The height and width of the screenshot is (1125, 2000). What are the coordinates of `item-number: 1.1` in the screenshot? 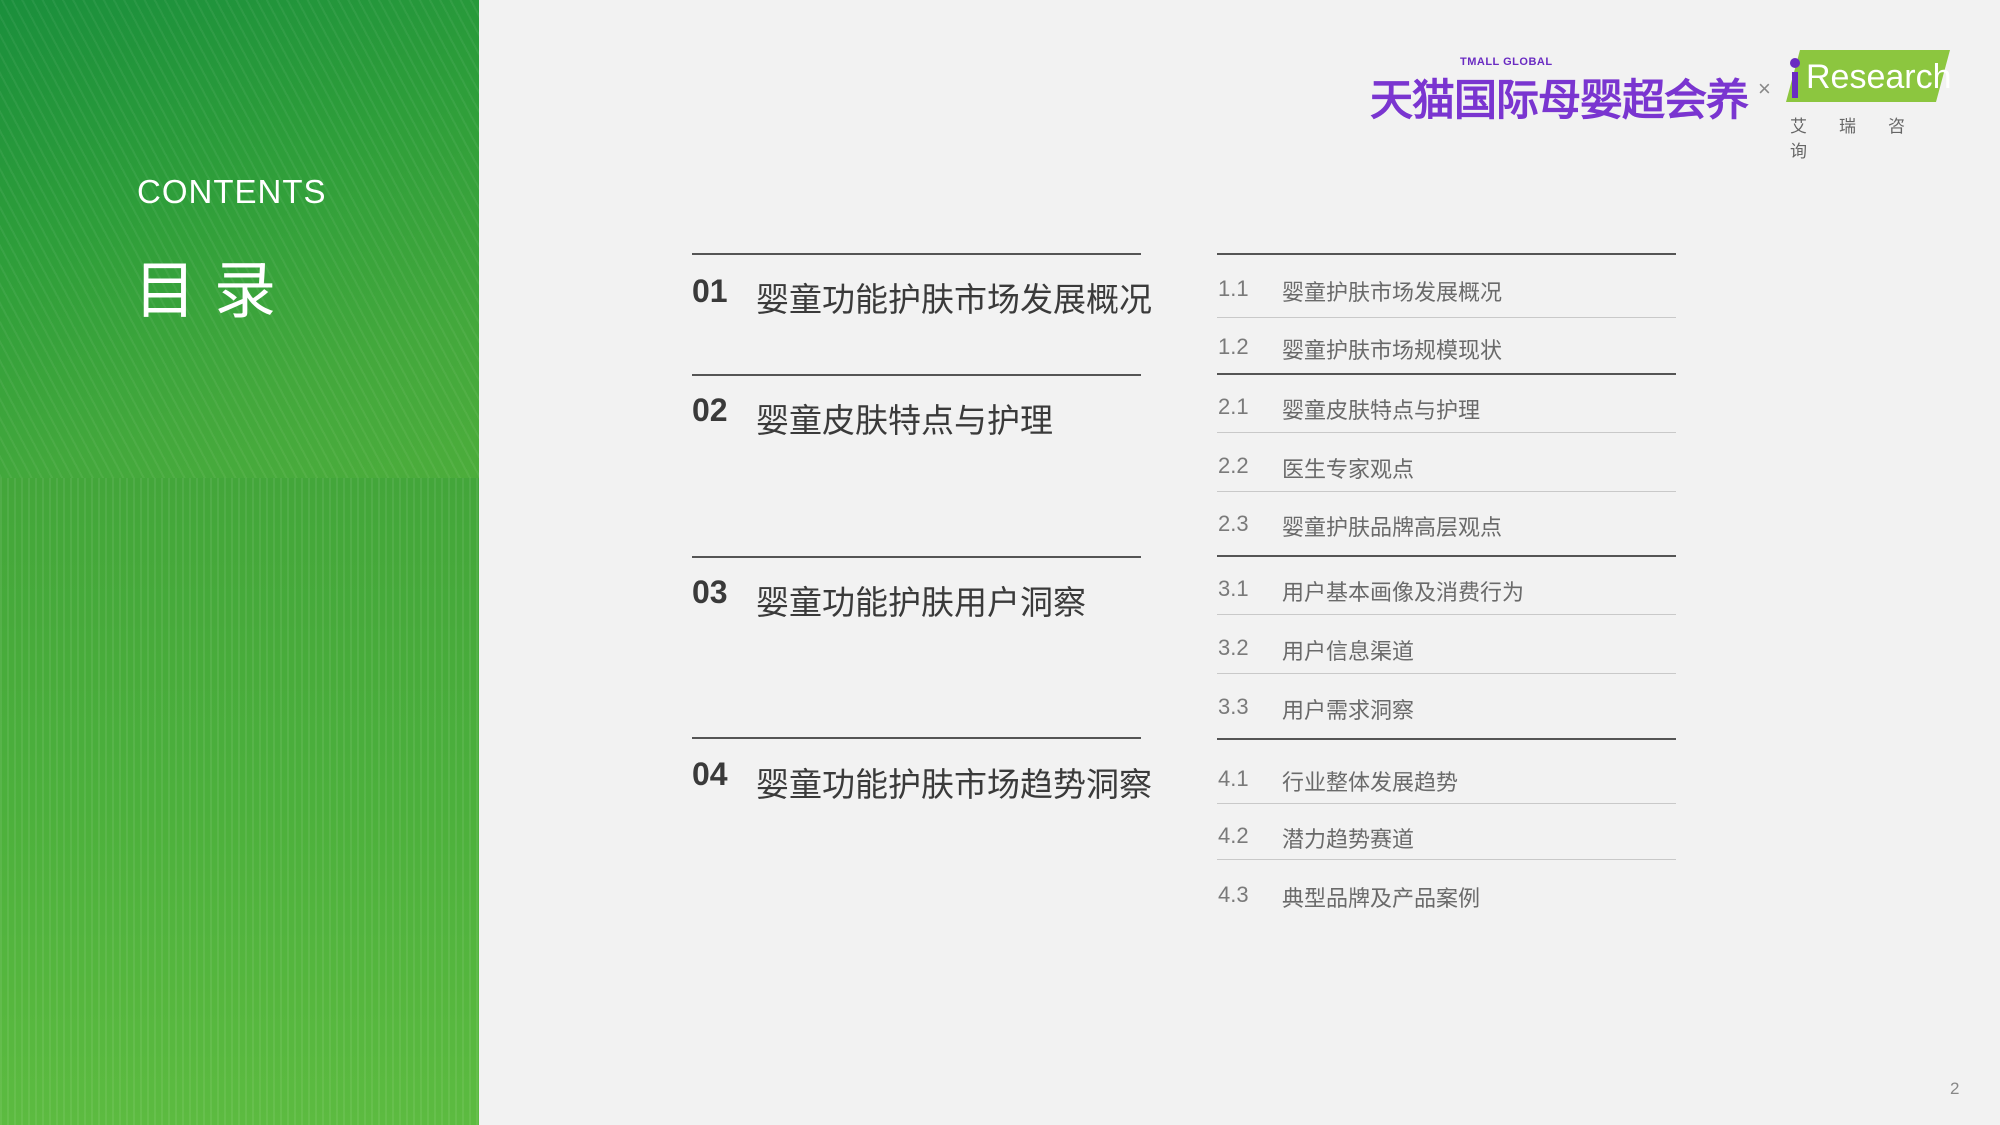 It's located at (1233, 288).